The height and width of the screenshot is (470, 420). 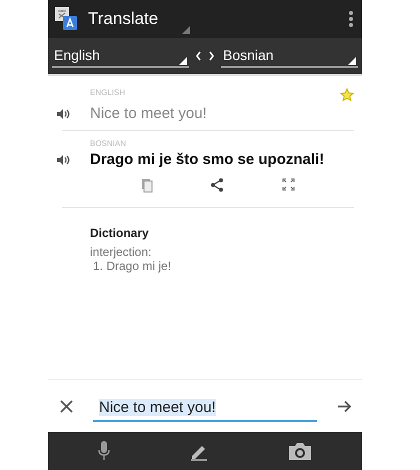 I want to click on overflow-menu-icon, so click(x=351, y=19).